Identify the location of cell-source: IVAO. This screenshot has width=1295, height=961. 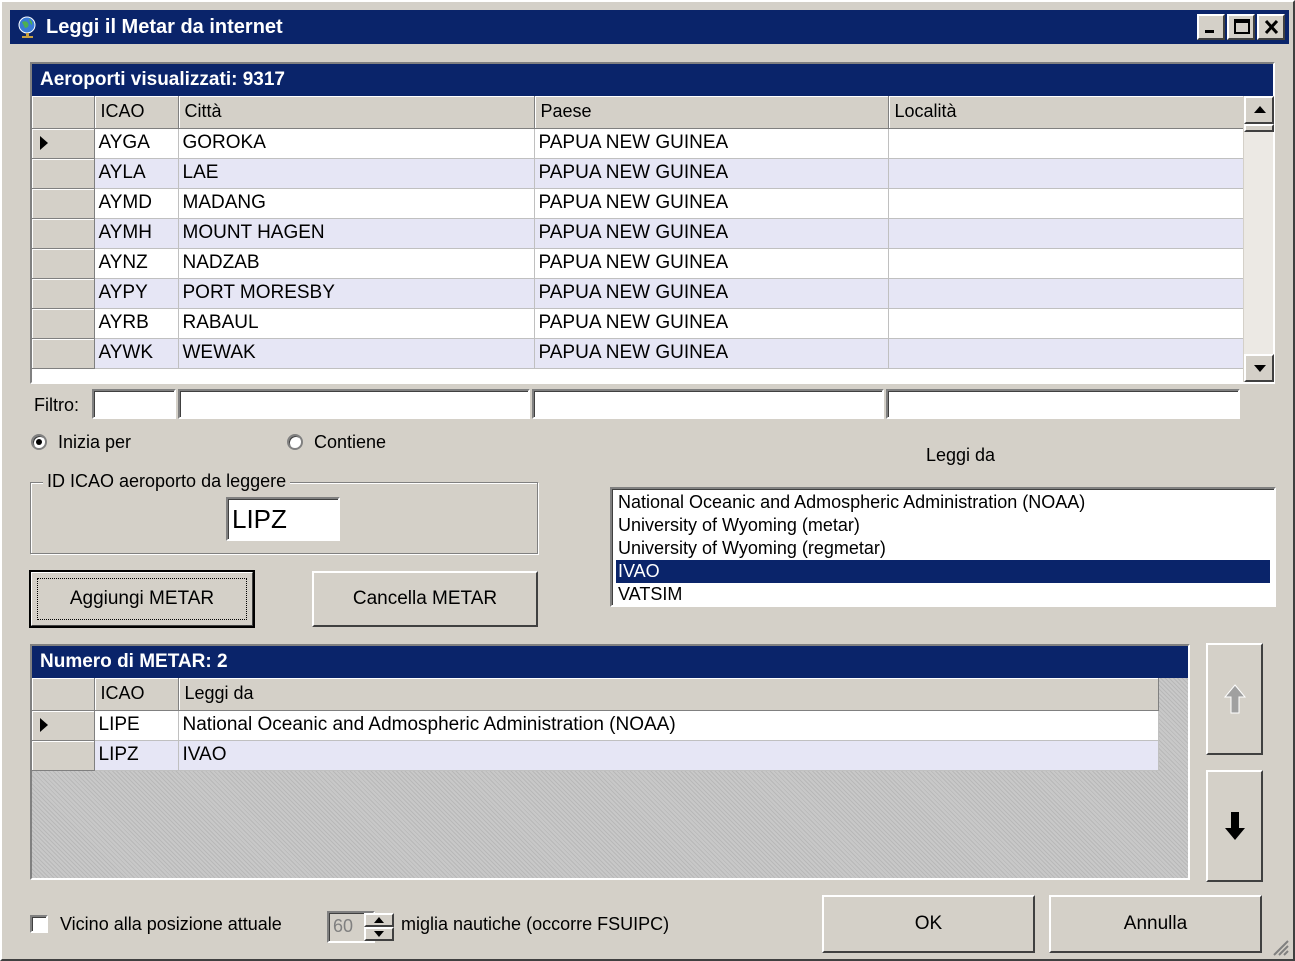
(668, 755).